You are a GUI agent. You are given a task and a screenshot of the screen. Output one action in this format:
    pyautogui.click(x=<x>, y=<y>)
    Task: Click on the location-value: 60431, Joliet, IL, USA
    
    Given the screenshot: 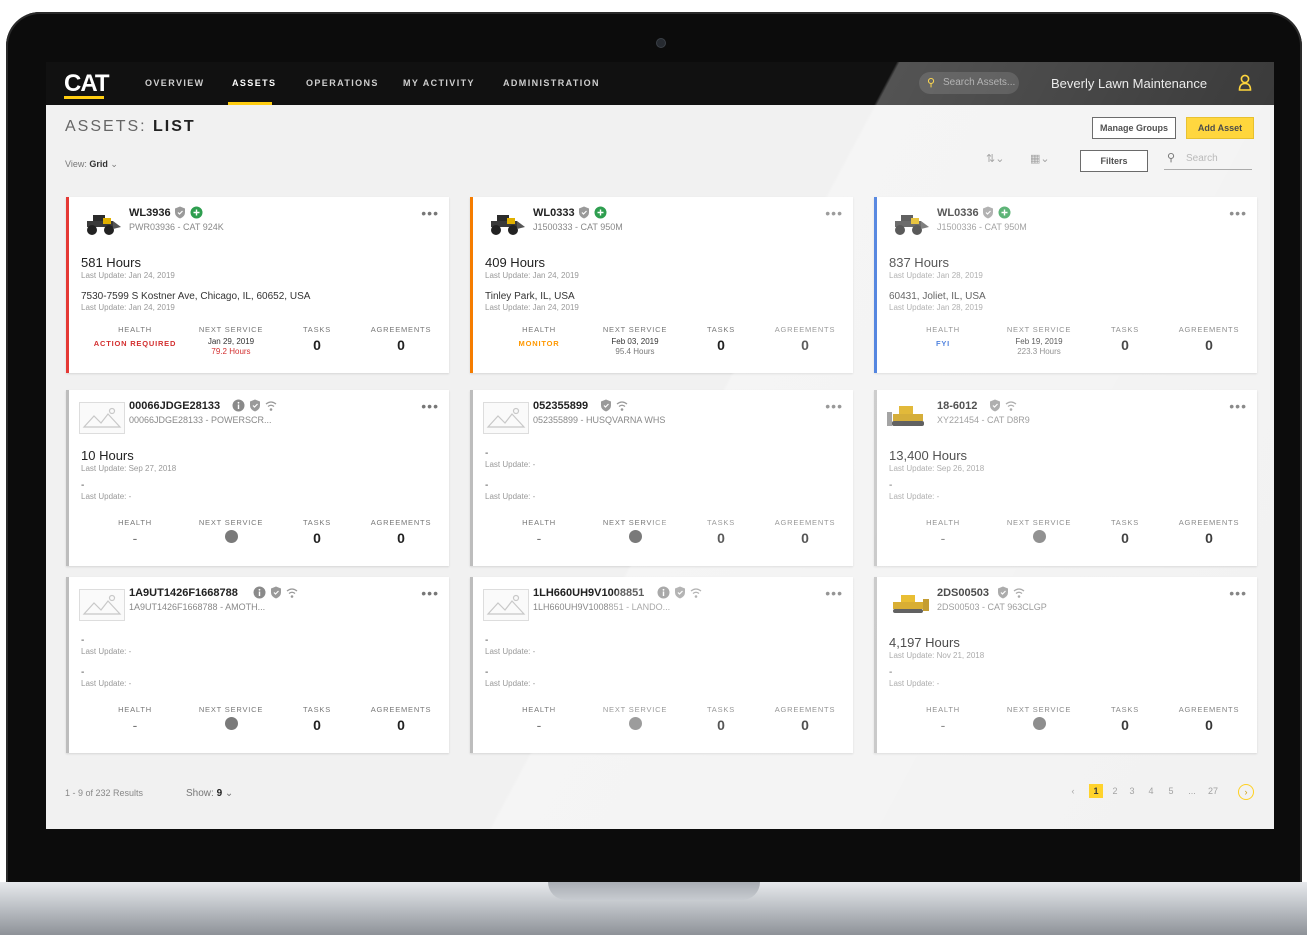 What is the action you would take?
    pyautogui.click(x=937, y=296)
    